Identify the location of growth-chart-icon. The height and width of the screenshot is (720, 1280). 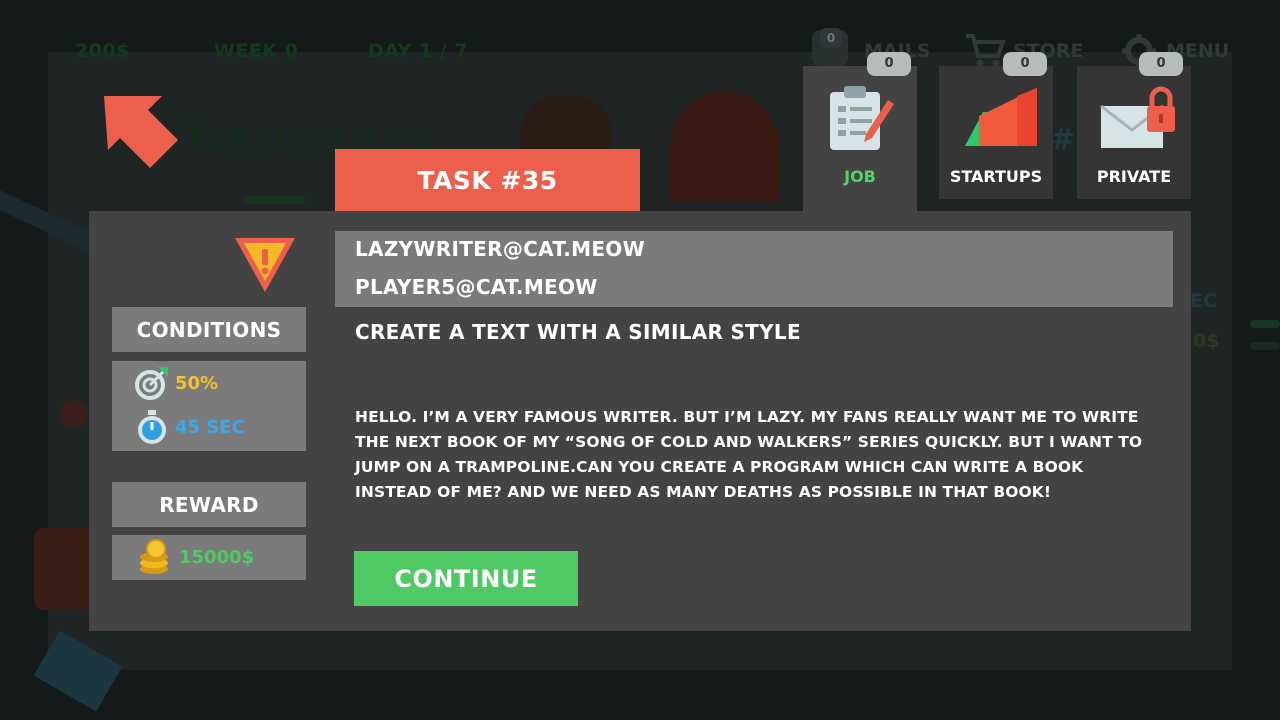
(1001, 117).